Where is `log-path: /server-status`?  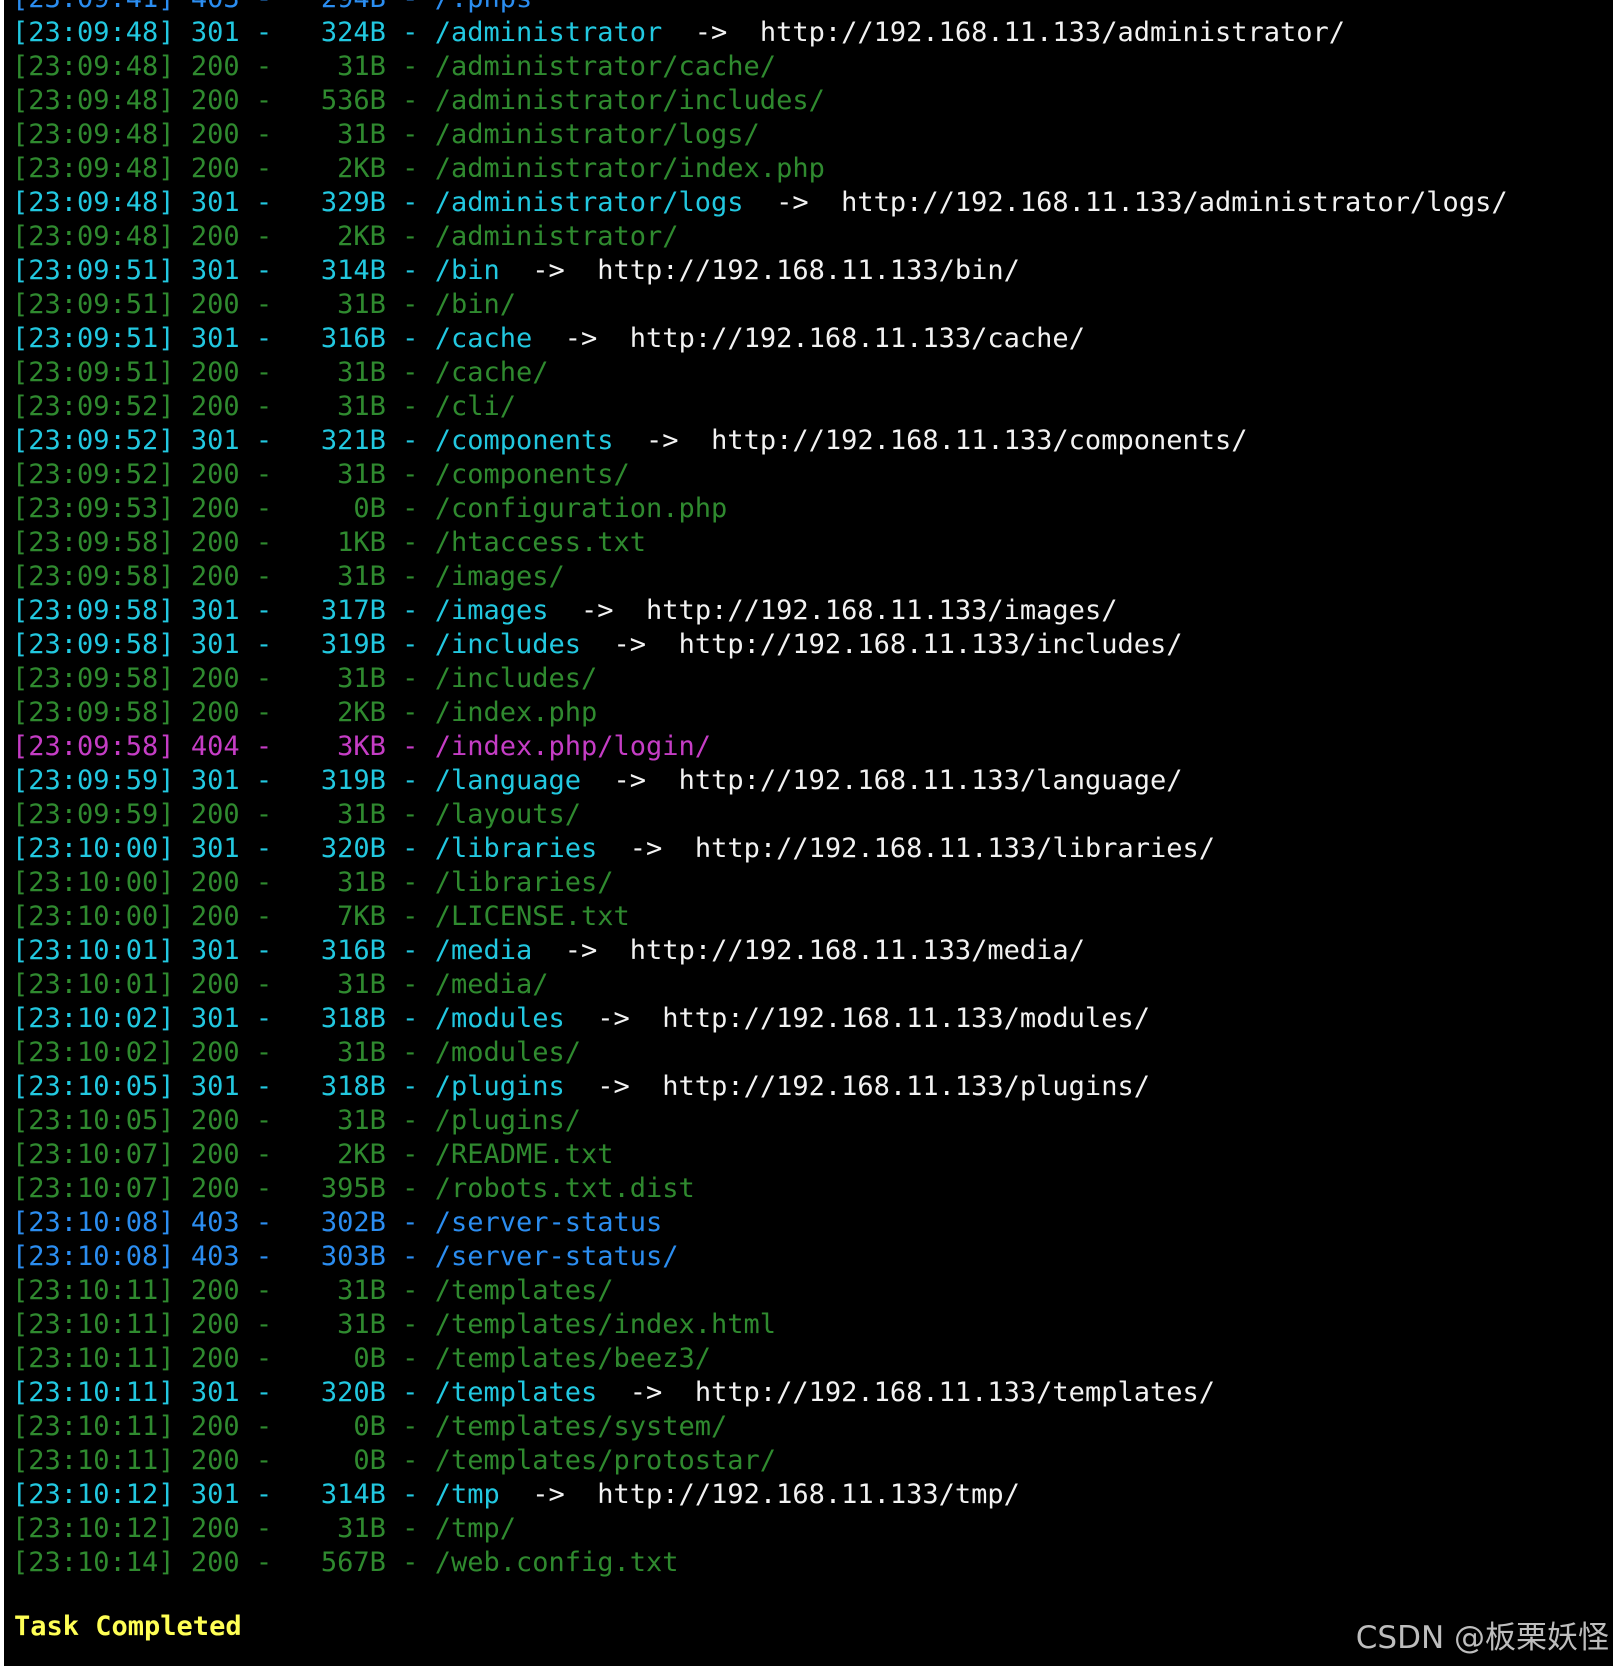 log-path: /server-status is located at coordinates (548, 1222).